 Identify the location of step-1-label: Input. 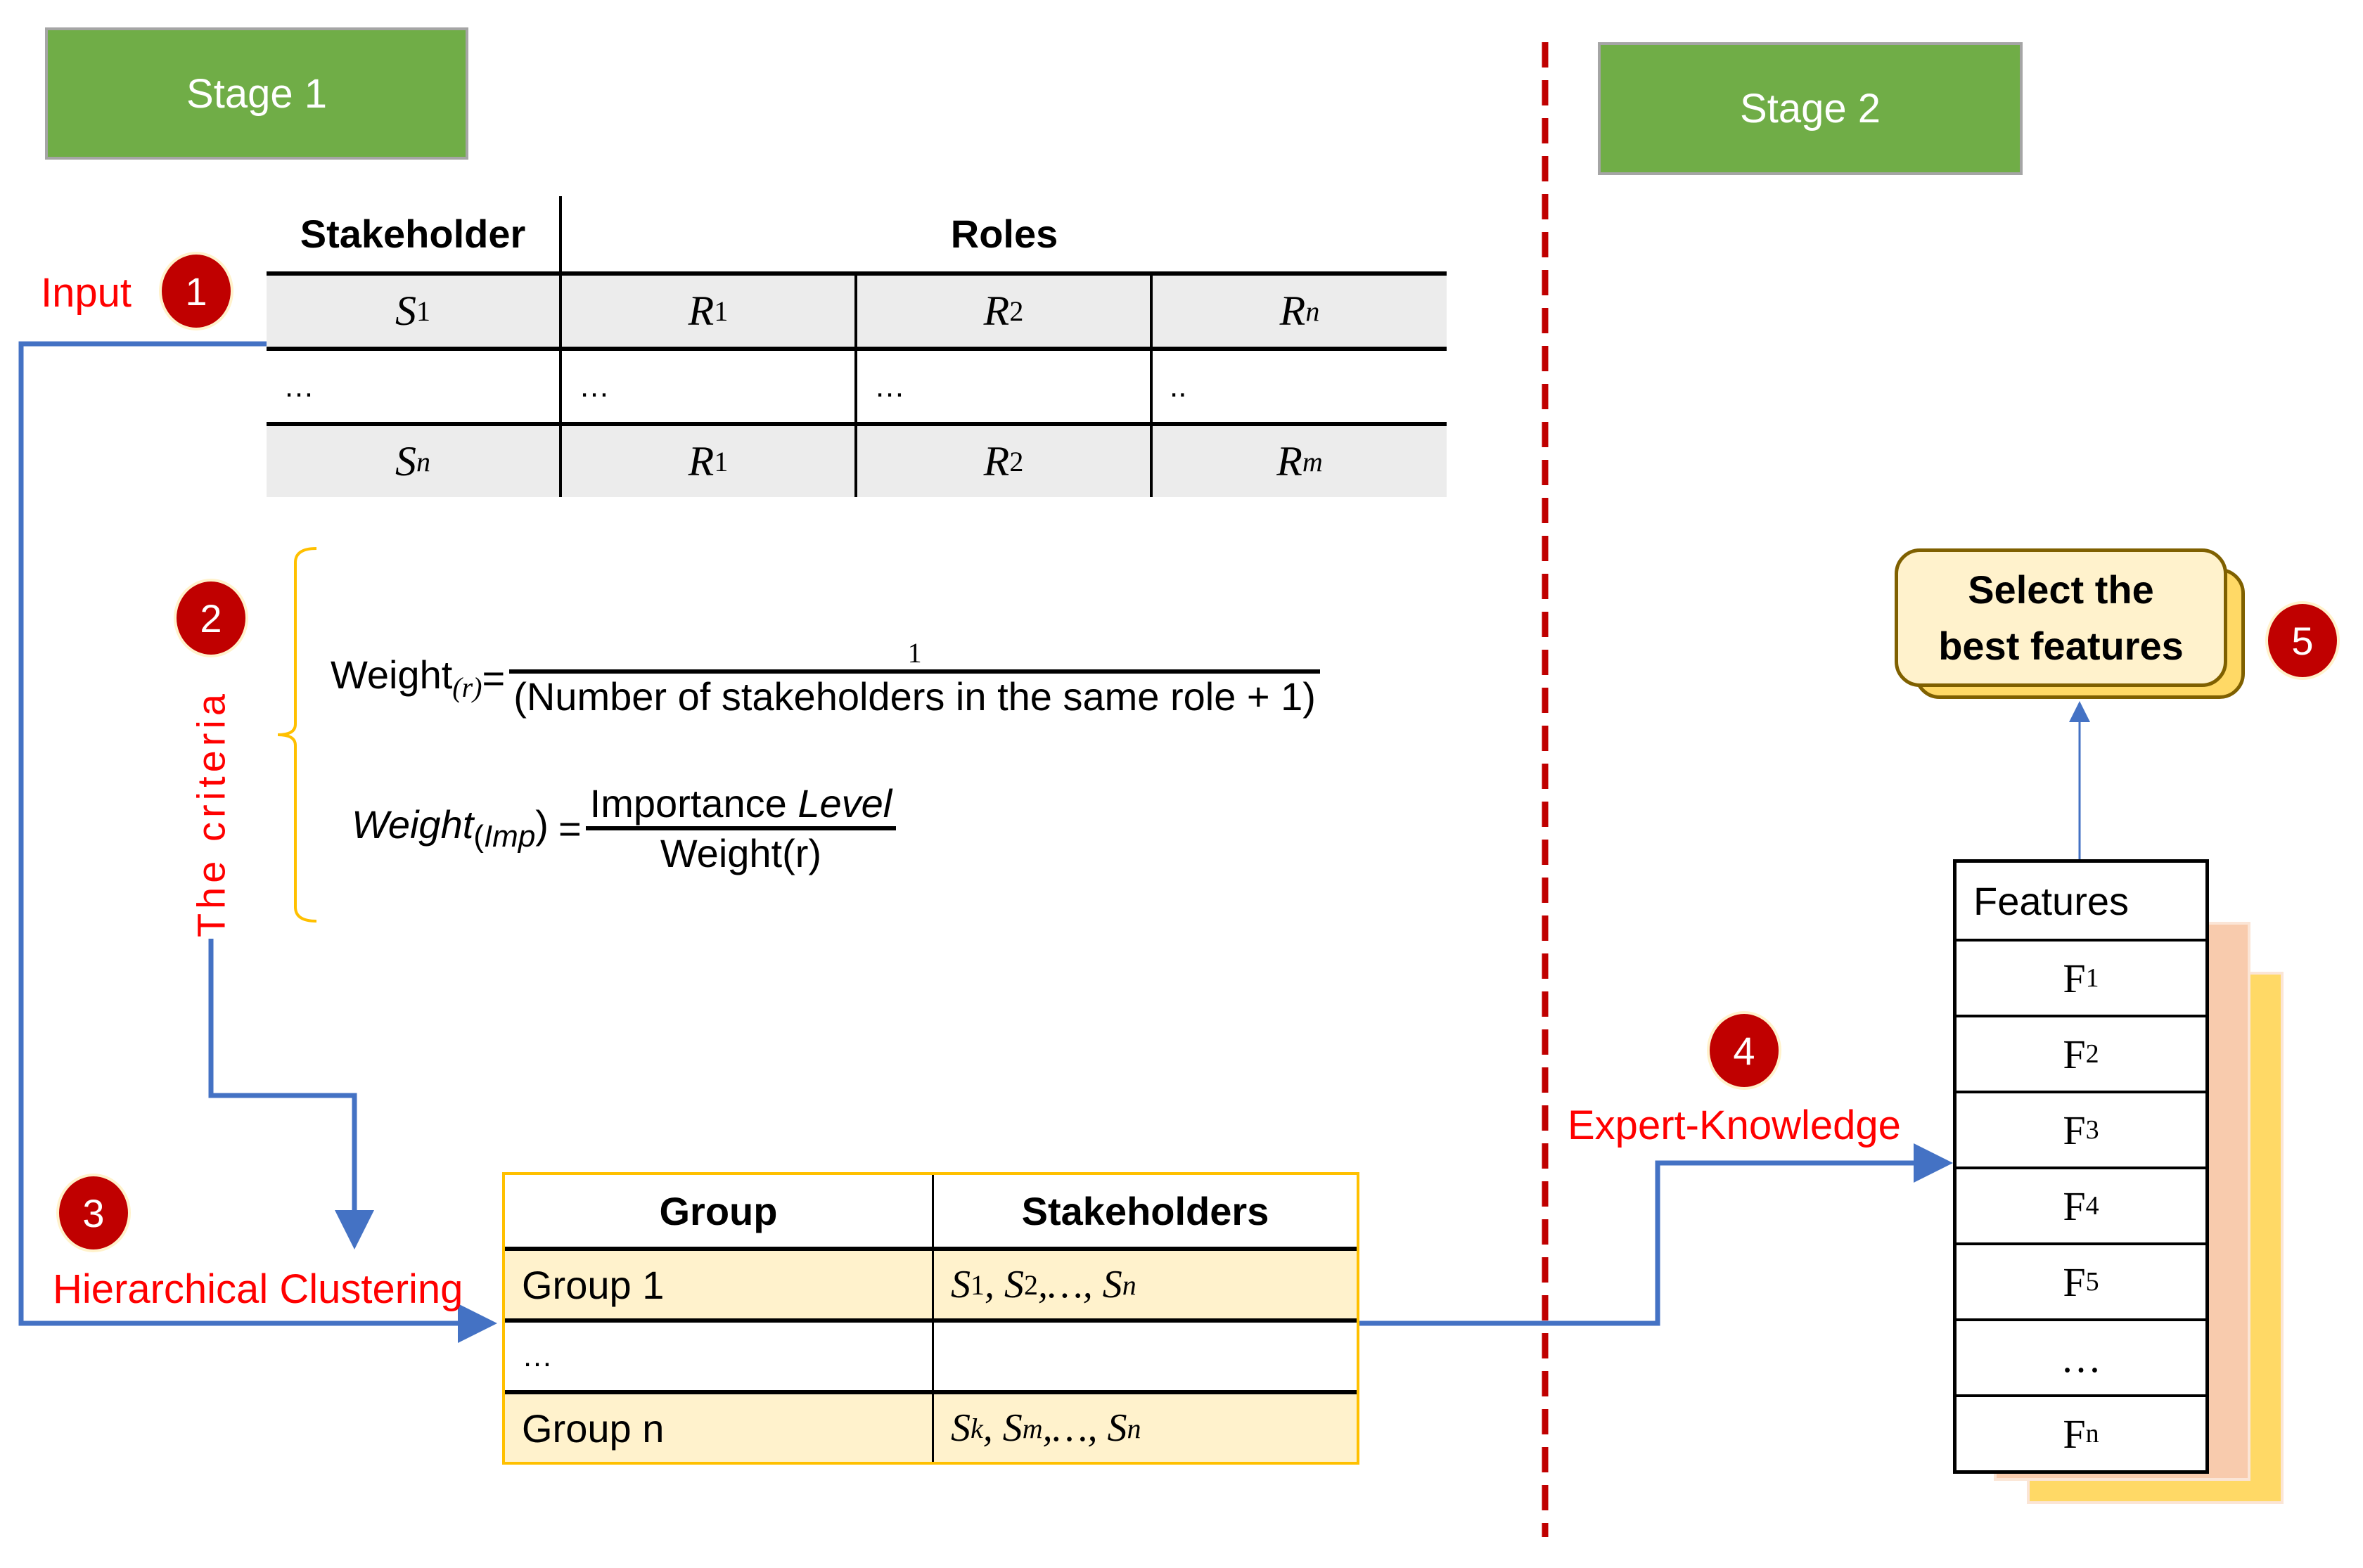
(86, 293).